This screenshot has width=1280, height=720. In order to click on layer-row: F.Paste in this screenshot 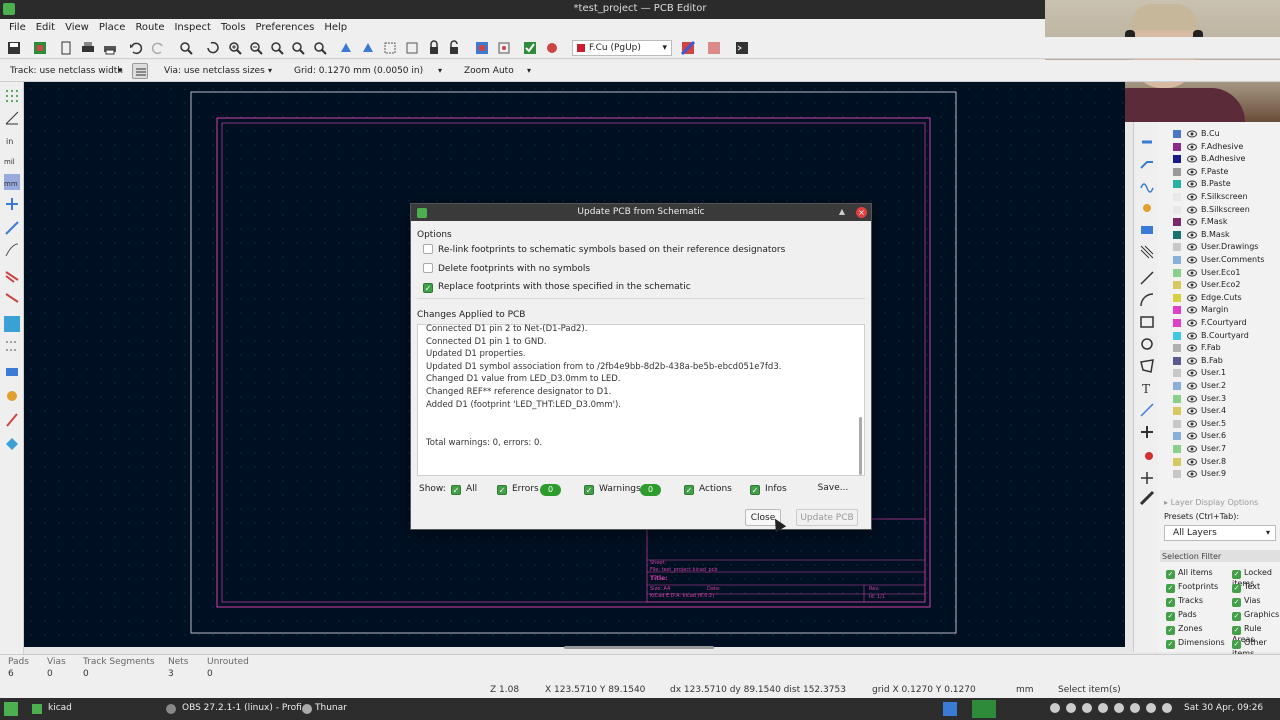, I will do `click(1219, 172)`.